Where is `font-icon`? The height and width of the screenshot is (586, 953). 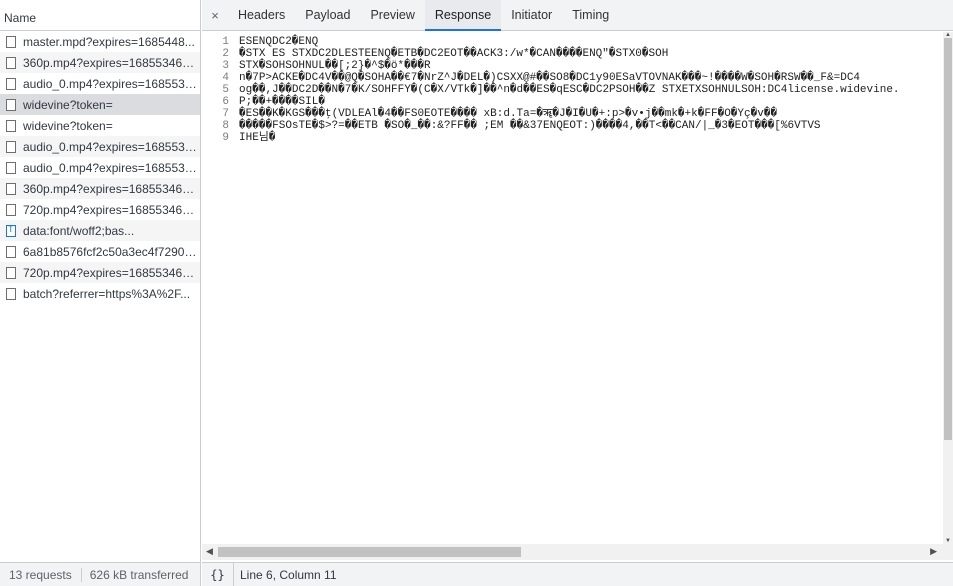 font-icon is located at coordinates (11, 230).